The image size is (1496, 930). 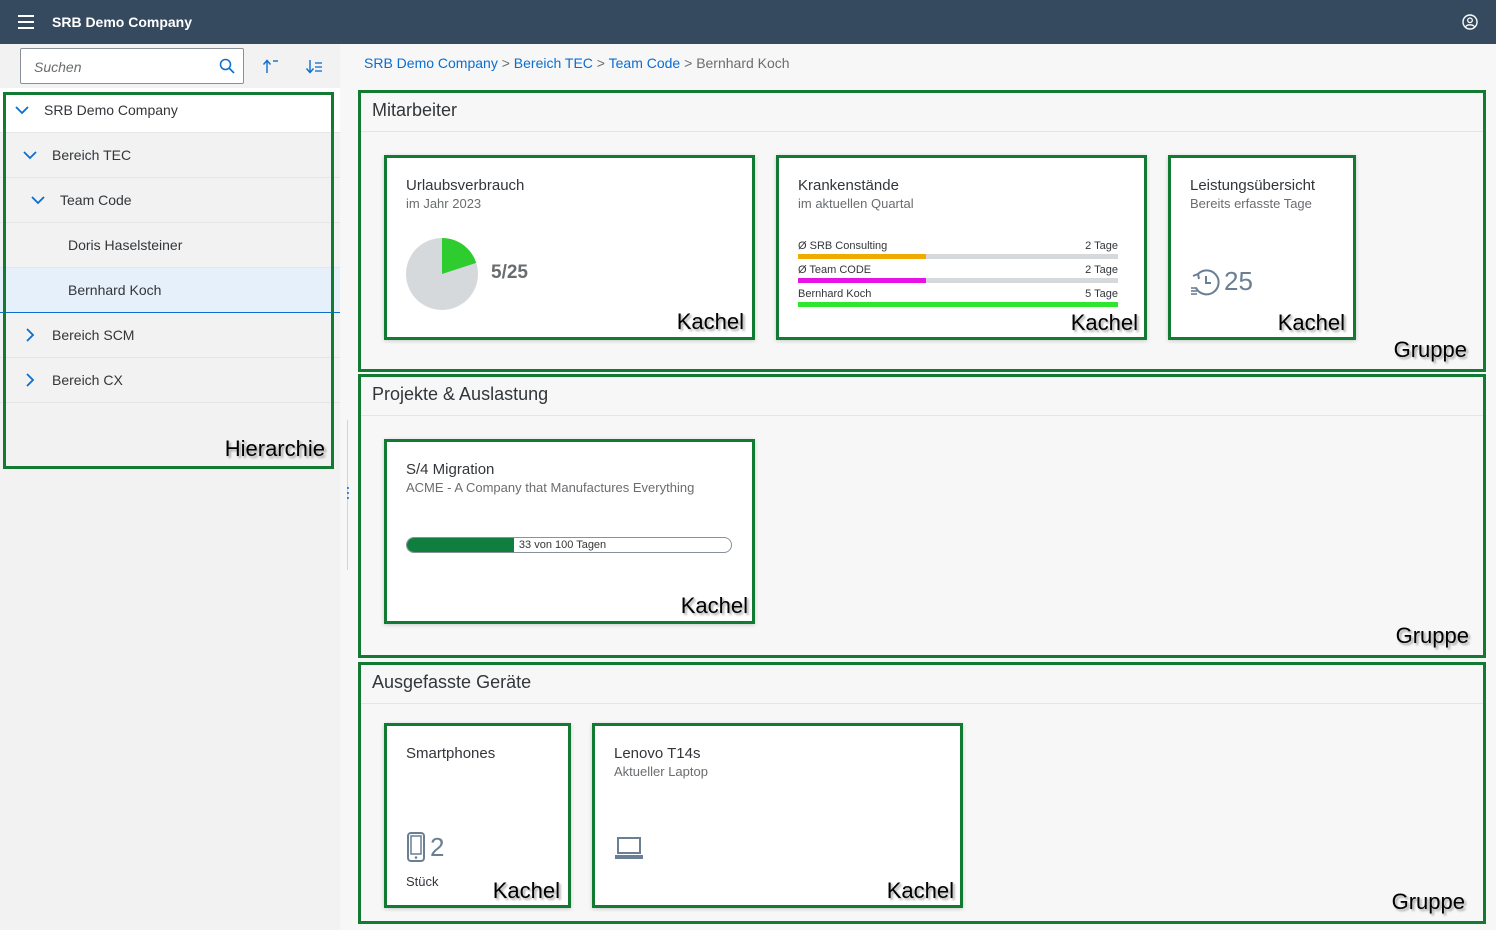 I want to click on tile-title: S/4 Migration, so click(x=450, y=469).